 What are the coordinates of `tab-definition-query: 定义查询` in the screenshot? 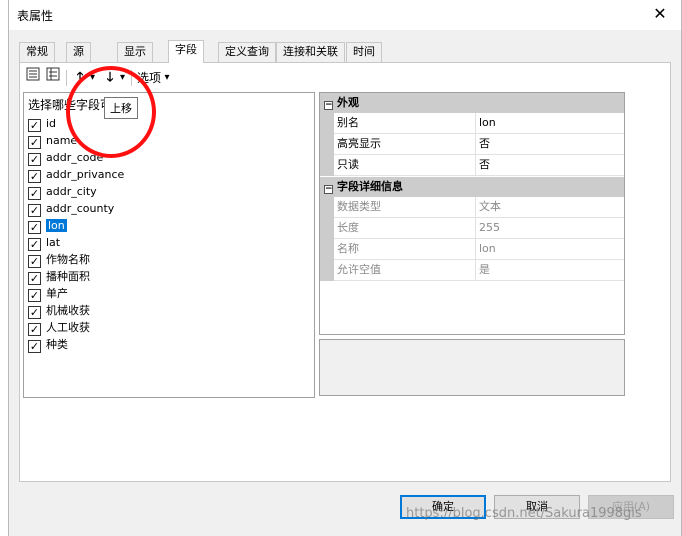 It's located at (247, 52).